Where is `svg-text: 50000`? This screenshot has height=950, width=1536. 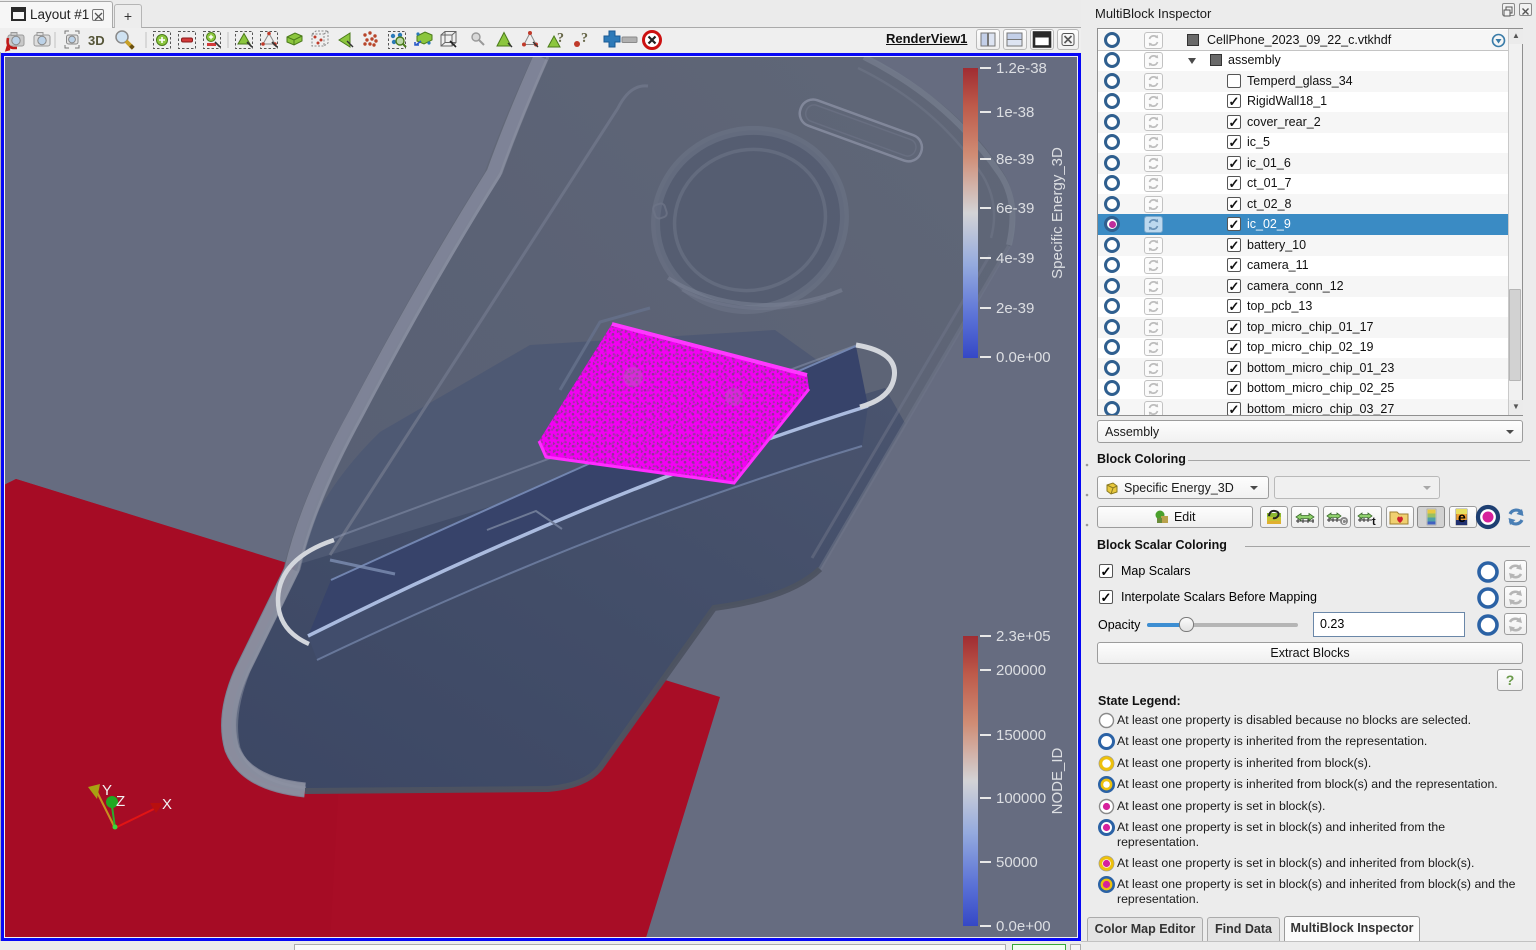
svg-text: 50000 is located at coordinates (1017, 862).